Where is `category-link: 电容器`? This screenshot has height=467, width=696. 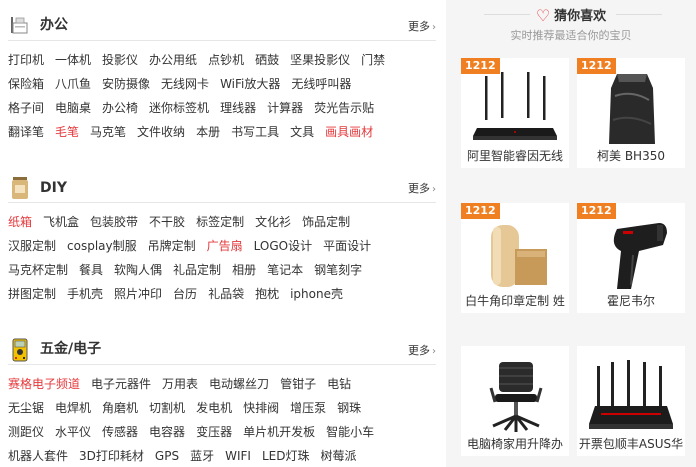
category-link: 电容器 is located at coordinates (167, 431).